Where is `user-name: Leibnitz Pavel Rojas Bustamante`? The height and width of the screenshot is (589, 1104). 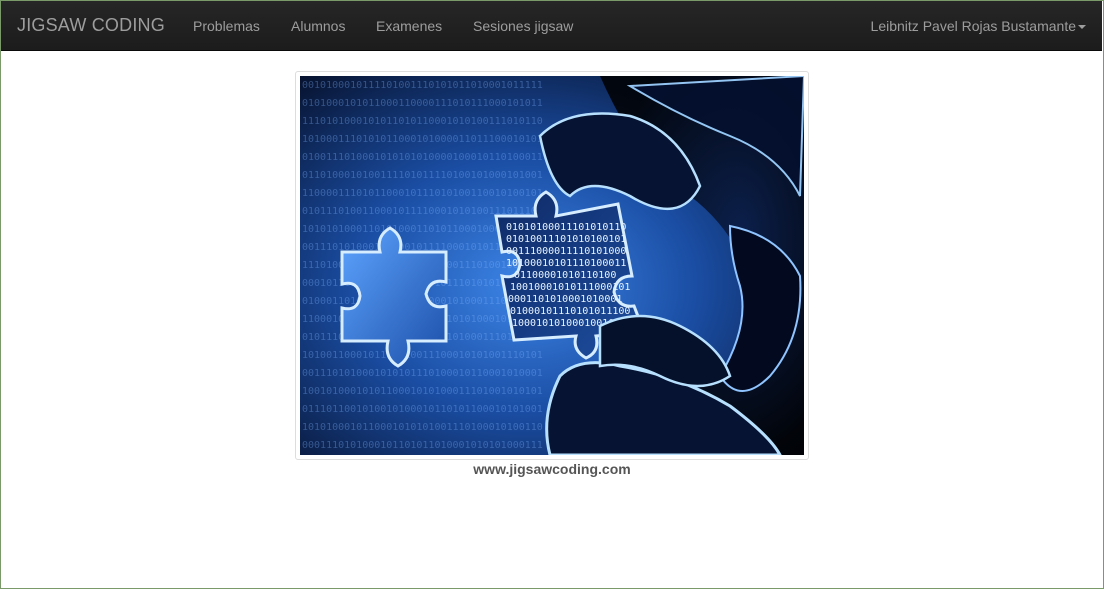 user-name: Leibnitz Pavel Rojas Bustamante is located at coordinates (973, 26).